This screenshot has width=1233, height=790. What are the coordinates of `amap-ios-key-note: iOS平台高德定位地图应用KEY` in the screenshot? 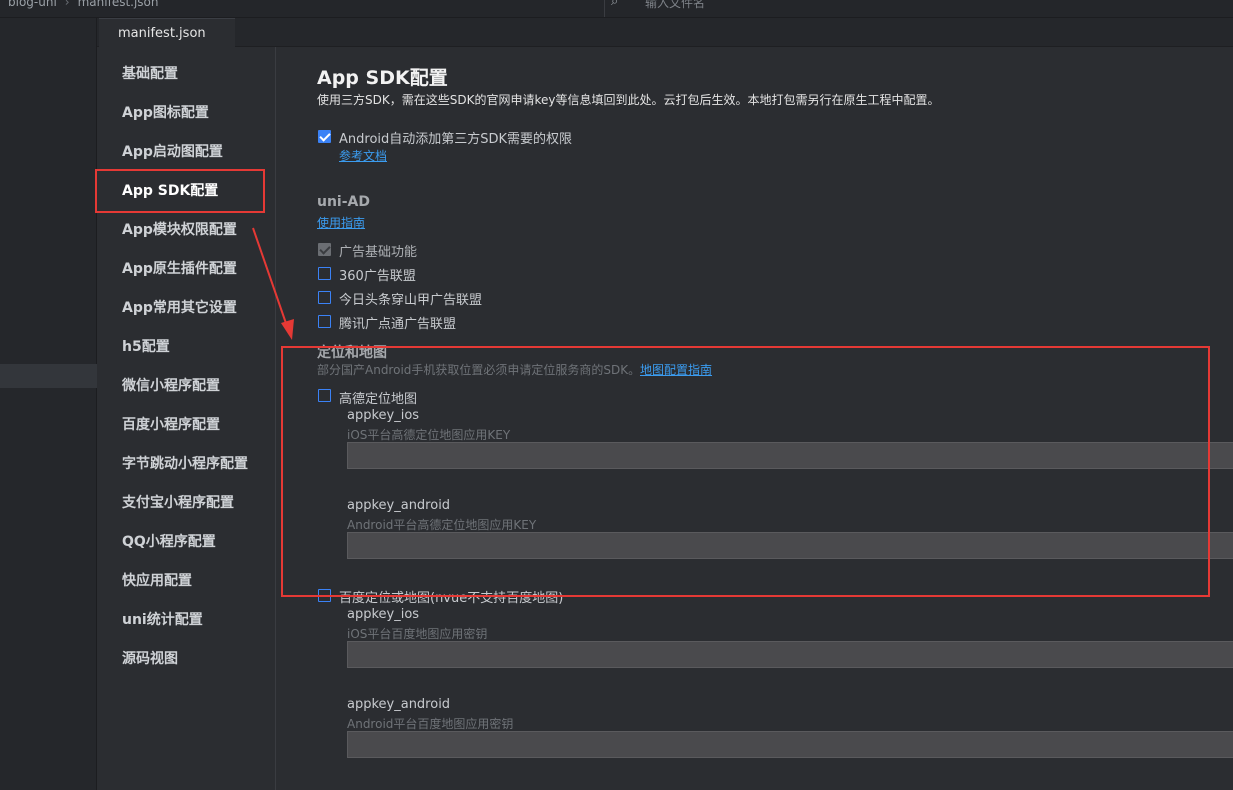 It's located at (429, 435).